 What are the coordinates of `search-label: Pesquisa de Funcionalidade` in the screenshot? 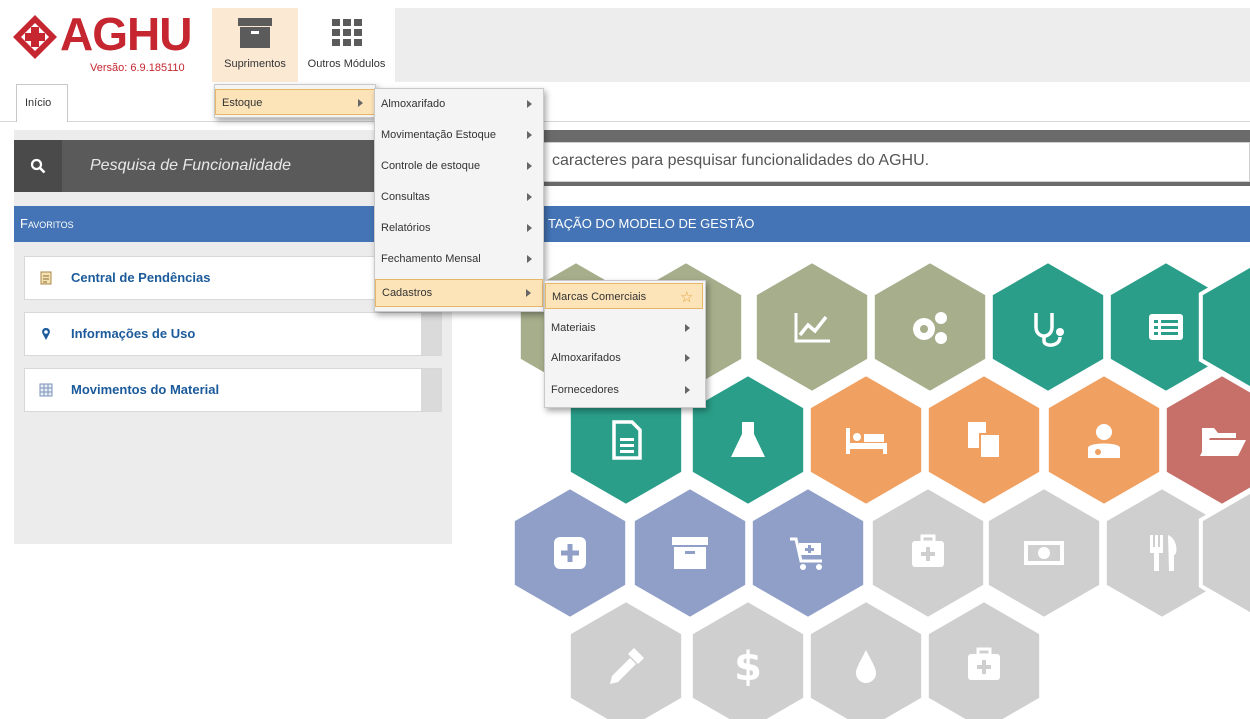 It's located at (191, 165).